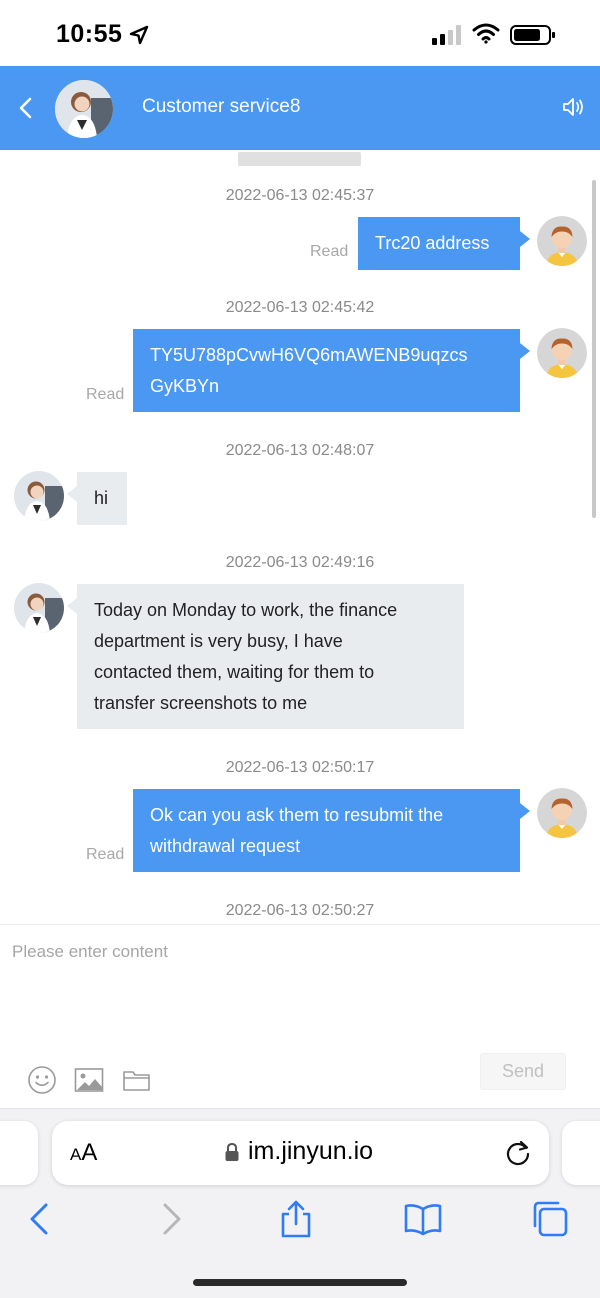  What do you see at coordinates (296, 1219) in the screenshot?
I see `share-icon` at bounding box center [296, 1219].